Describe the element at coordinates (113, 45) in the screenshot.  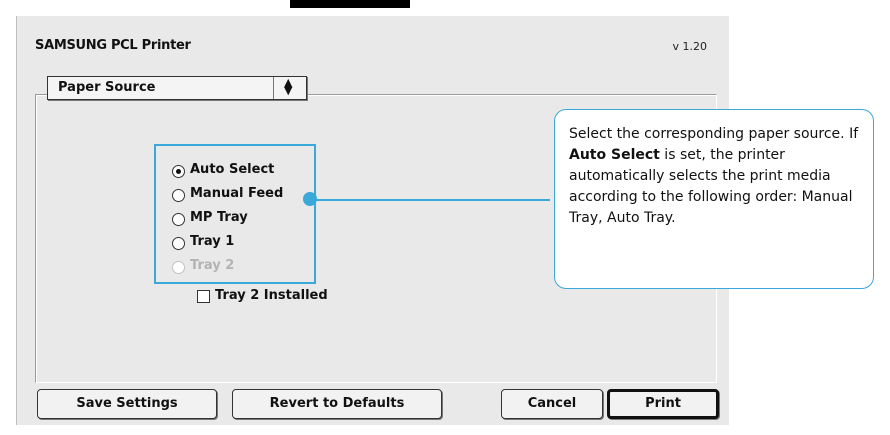
I see `printer-name: SAMSUNG PCL Printer` at that location.